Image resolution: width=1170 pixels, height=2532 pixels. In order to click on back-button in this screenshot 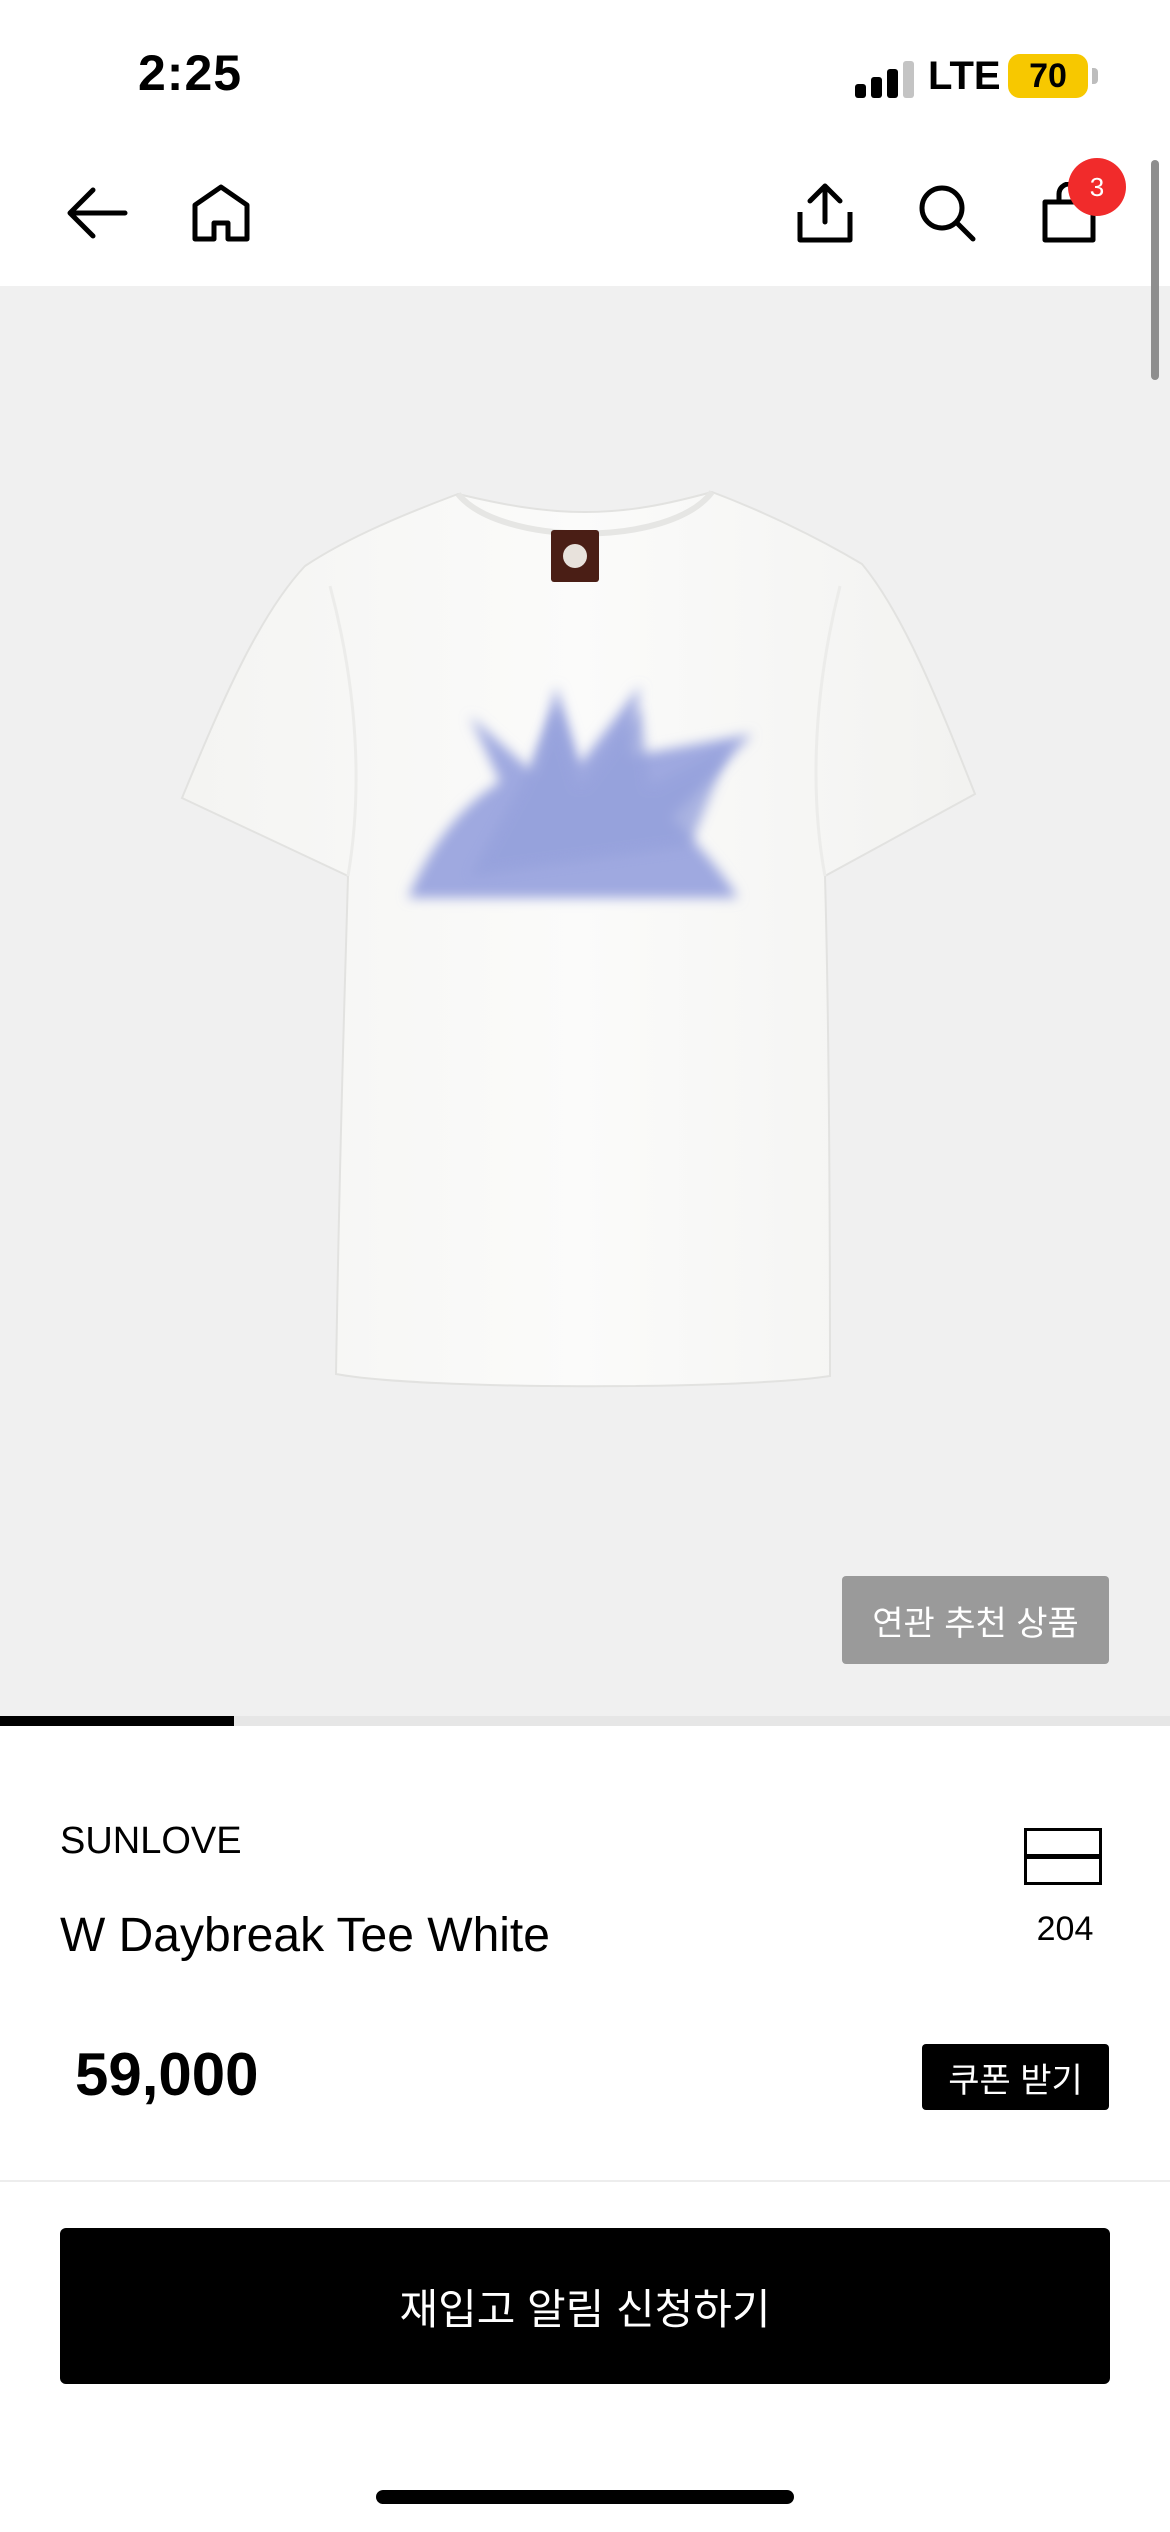, I will do `click(97, 213)`.